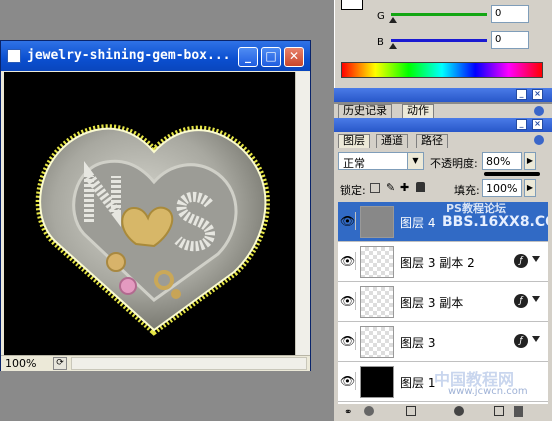 The image size is (552, 421). I want to click on blend-mode-value: 正常, so click(354, 163).